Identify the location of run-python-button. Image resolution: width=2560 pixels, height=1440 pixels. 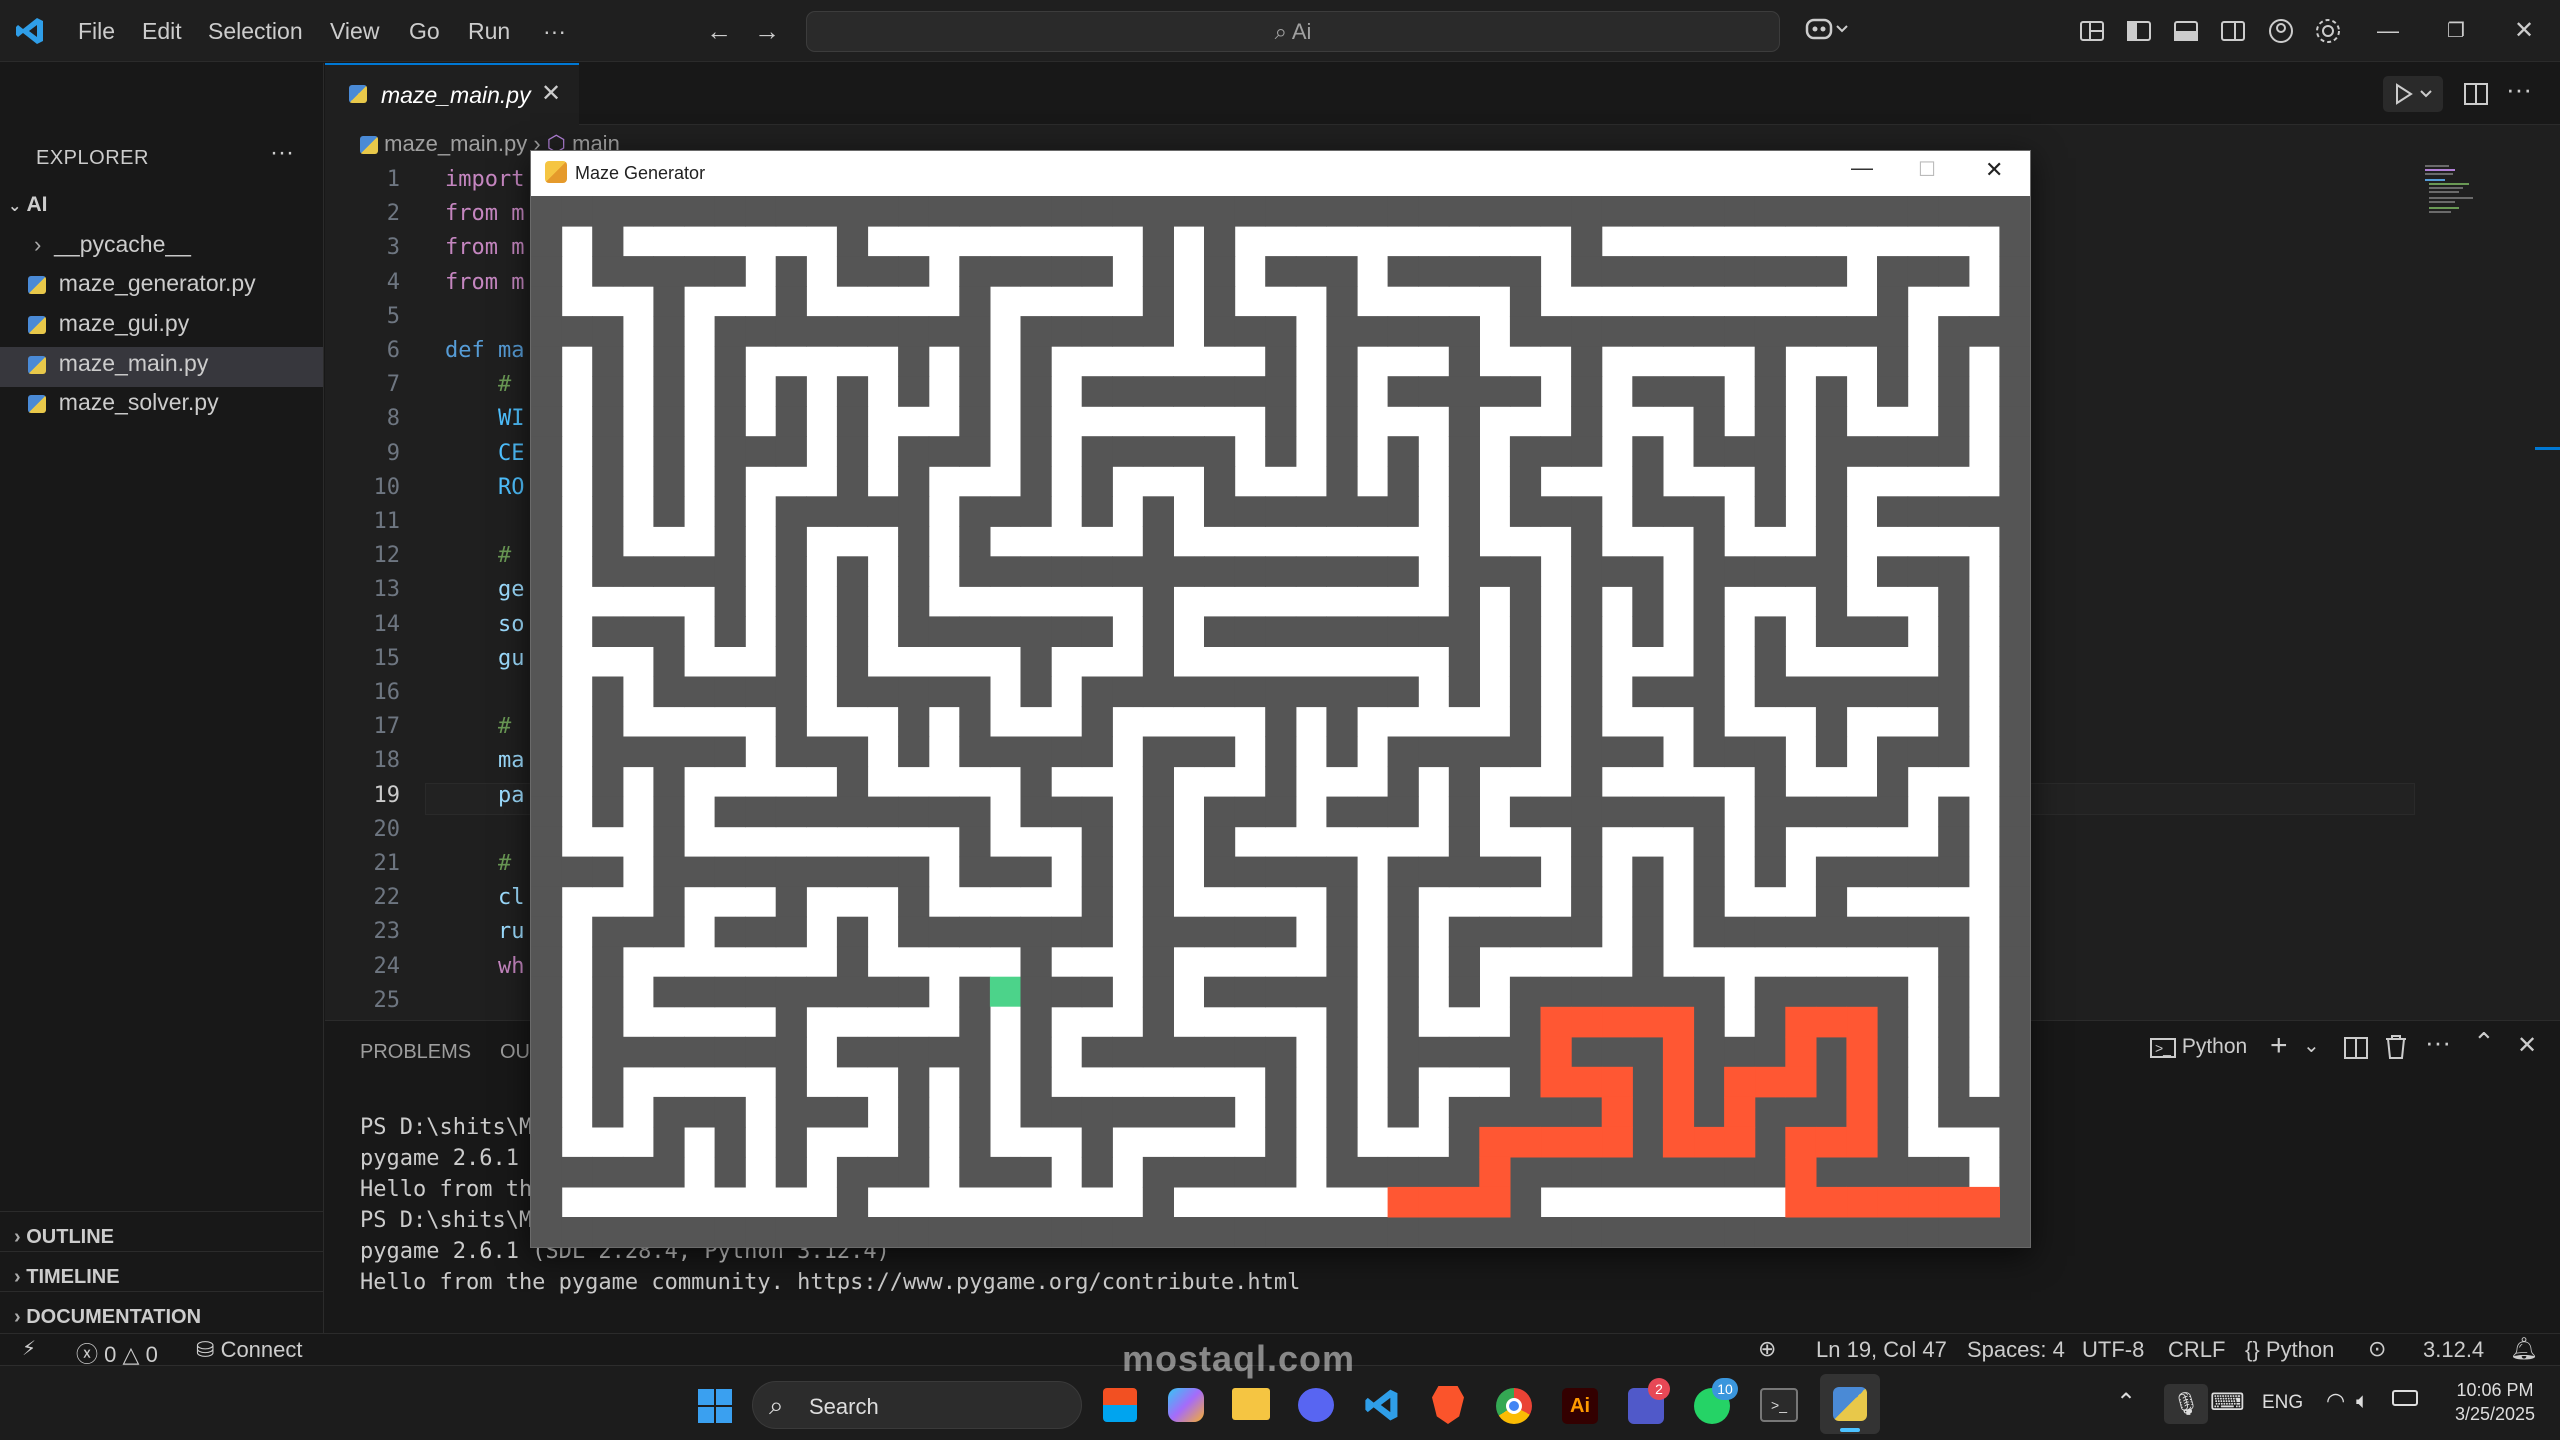
(2413, 94).